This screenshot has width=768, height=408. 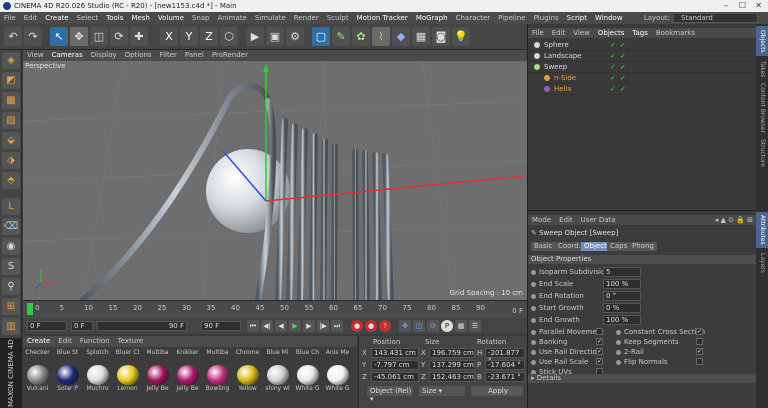 What do you see at coordinates (35, 55) in the screenshot?
I see `viewport-menu-view: View` at bounding box center [35, 55].